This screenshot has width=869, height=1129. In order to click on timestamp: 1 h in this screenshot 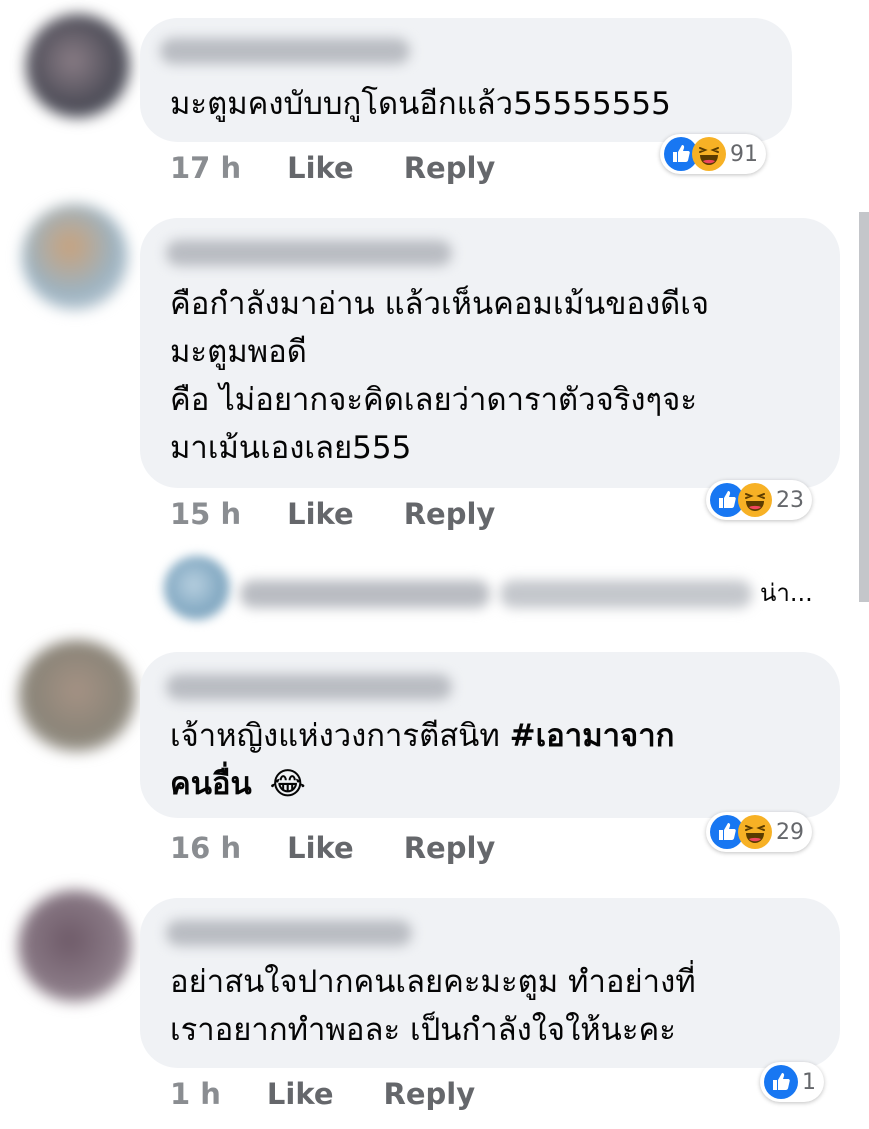, I will do `click(195, 1094)`.